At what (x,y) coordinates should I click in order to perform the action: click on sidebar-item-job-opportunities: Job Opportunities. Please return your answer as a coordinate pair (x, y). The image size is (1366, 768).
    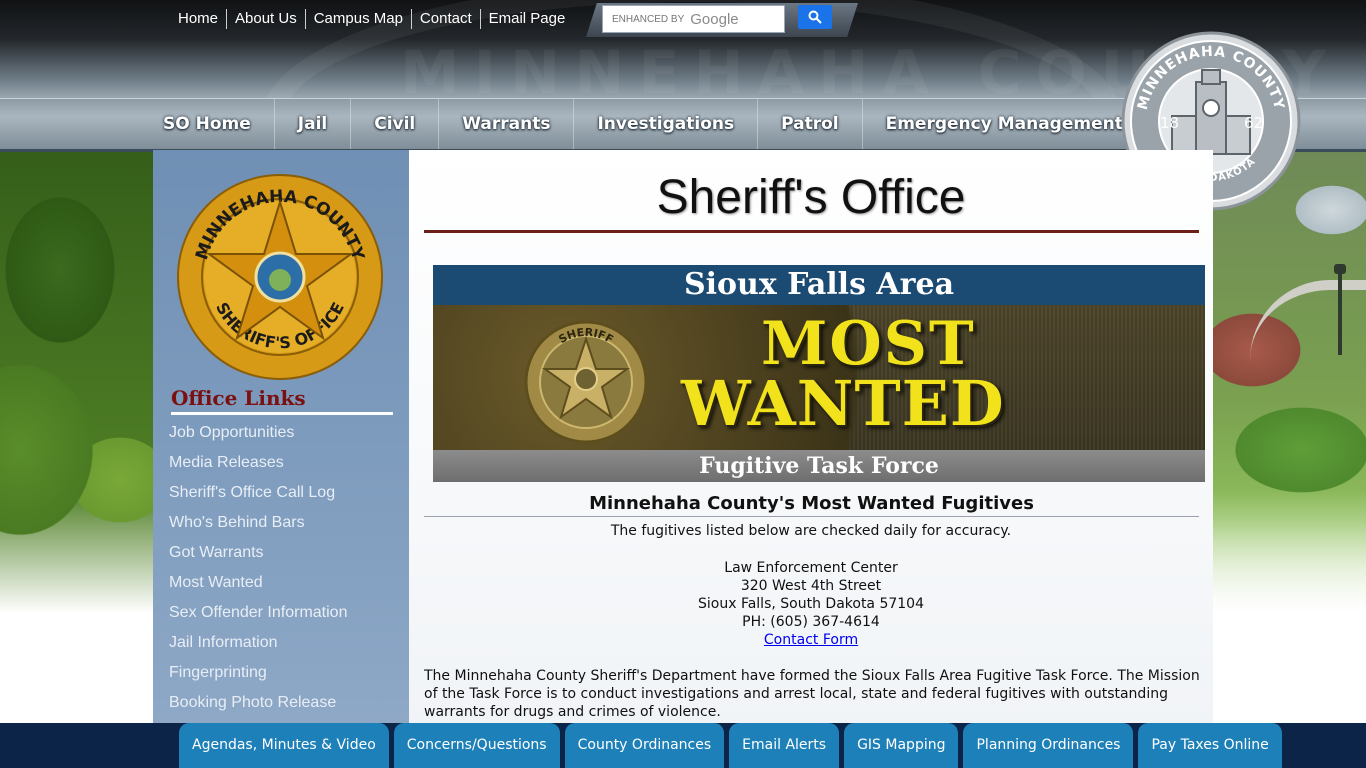
    Looking at the image, I should click on (258, 435).